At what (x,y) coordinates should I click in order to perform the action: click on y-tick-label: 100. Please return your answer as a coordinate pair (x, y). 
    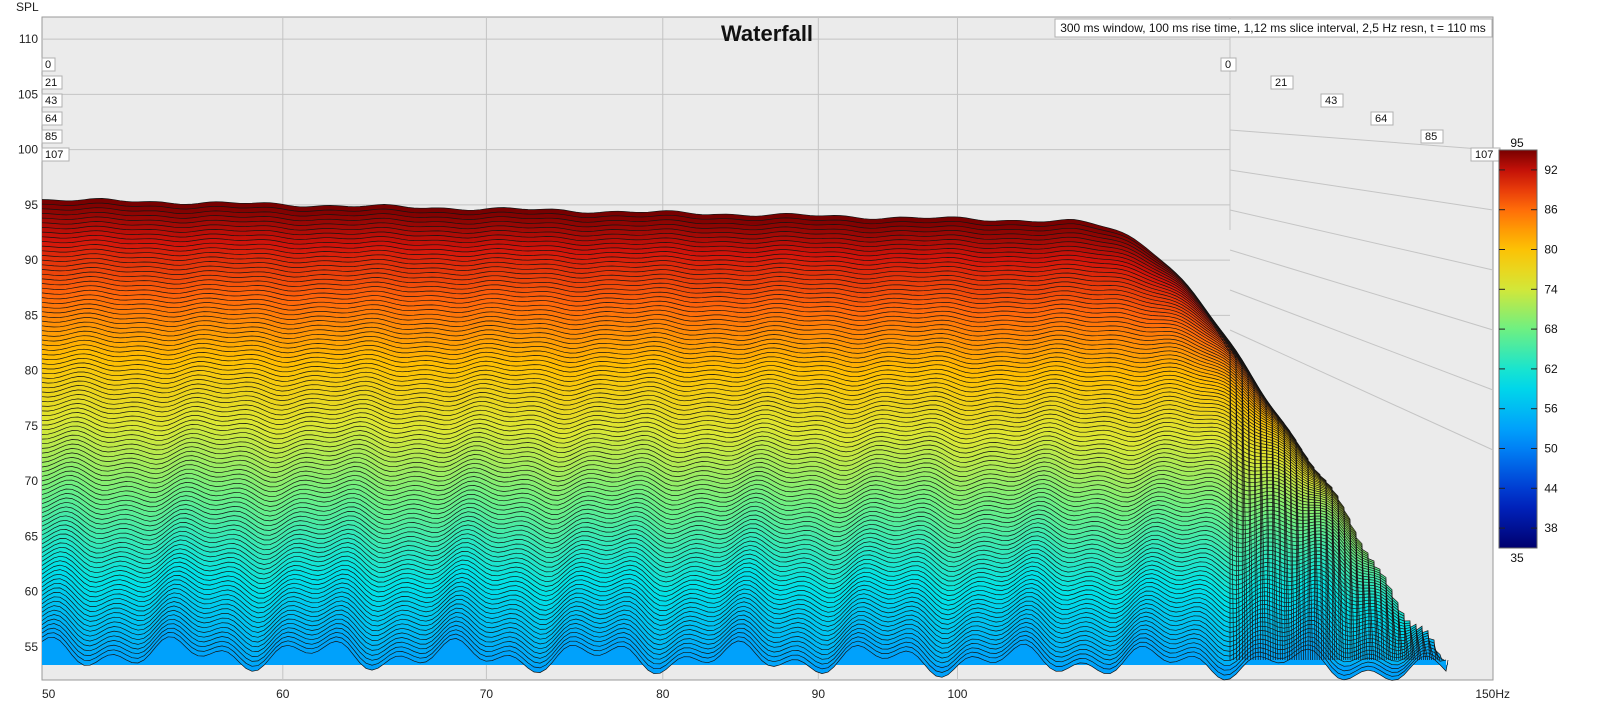
    Looking at the image, I should click on (28, 150).